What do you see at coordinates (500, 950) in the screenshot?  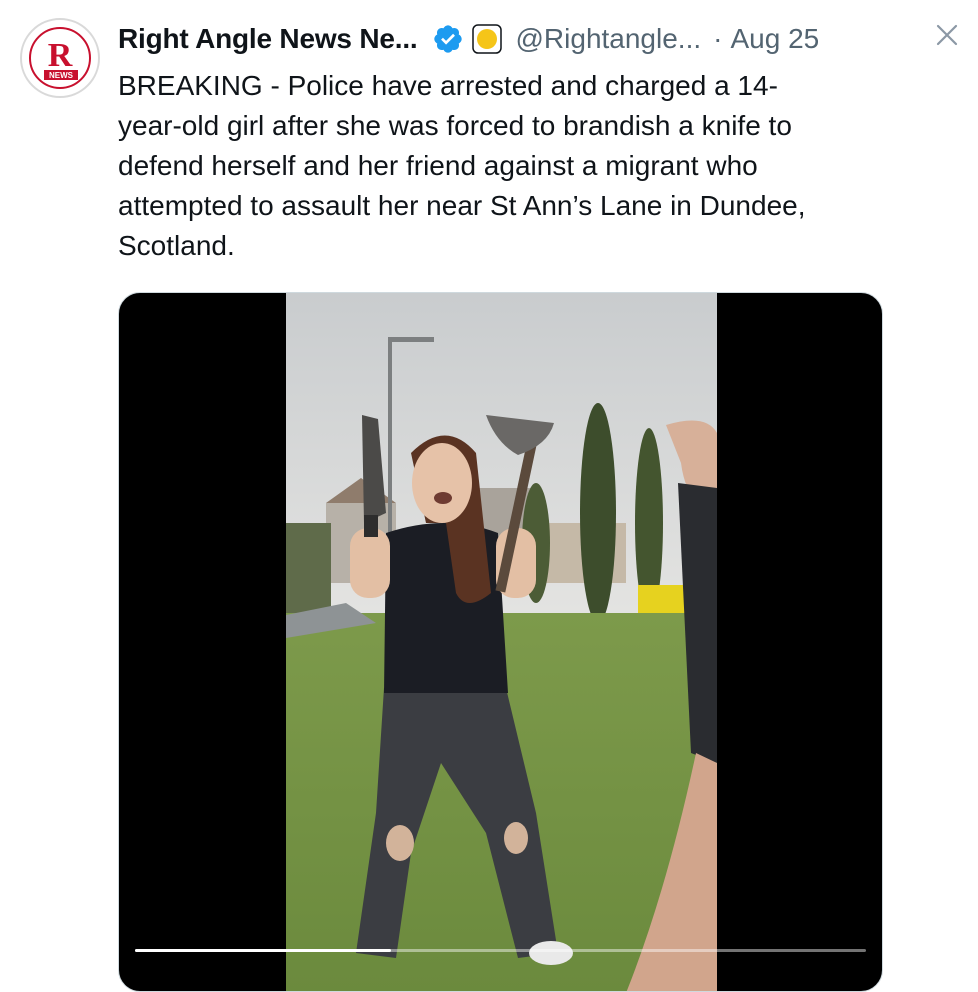 I see `video-progress-bar` at bounding box center [500, 950].